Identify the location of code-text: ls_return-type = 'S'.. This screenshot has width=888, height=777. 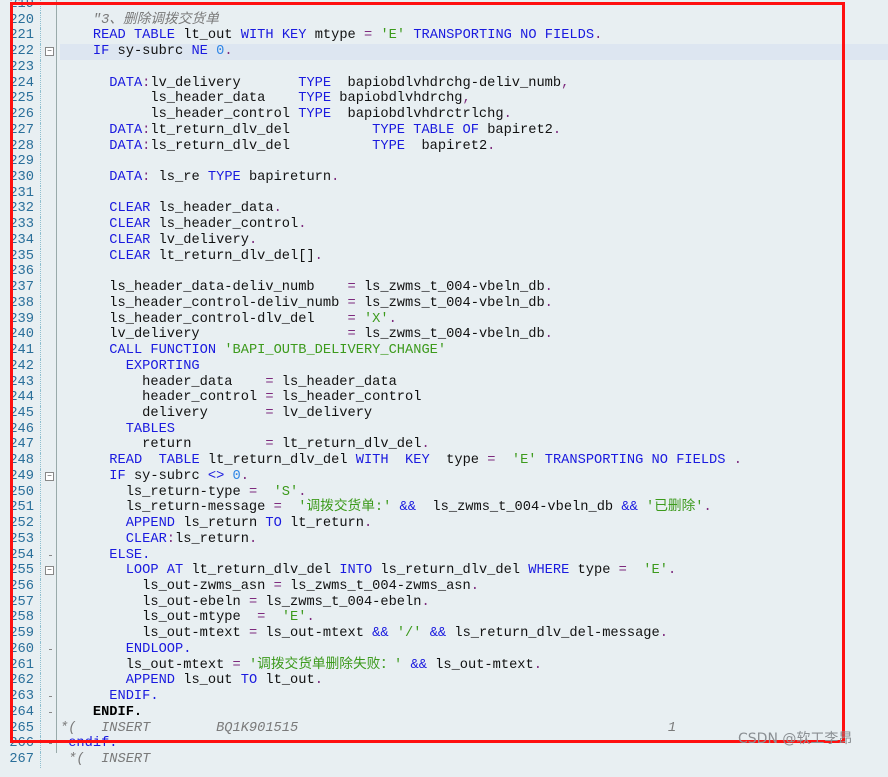
(474, 493).